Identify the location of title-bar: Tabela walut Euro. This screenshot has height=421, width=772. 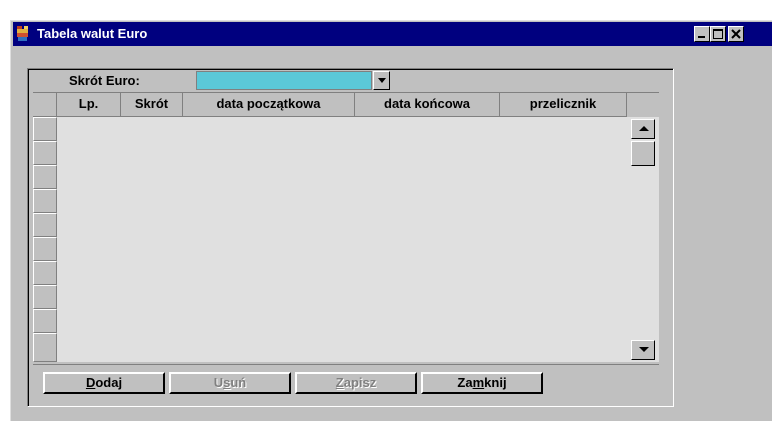
(392, 34).